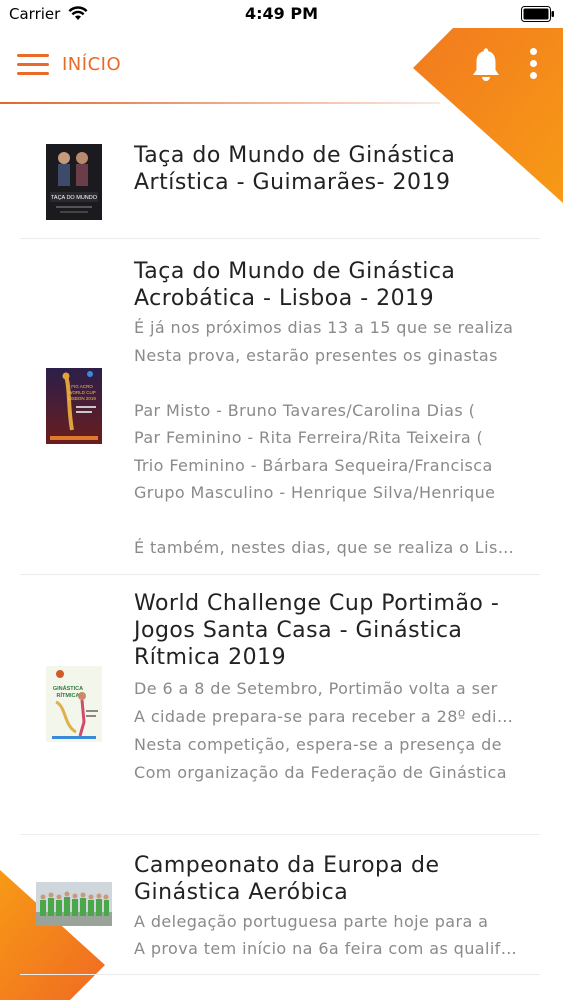 This screenshot has width=563, height=1000. What do you see at coordinates (74, 198) in the screenshot?
I see `svg-text: TAÇA DO MUNDO` at bounding box center [74, 198].